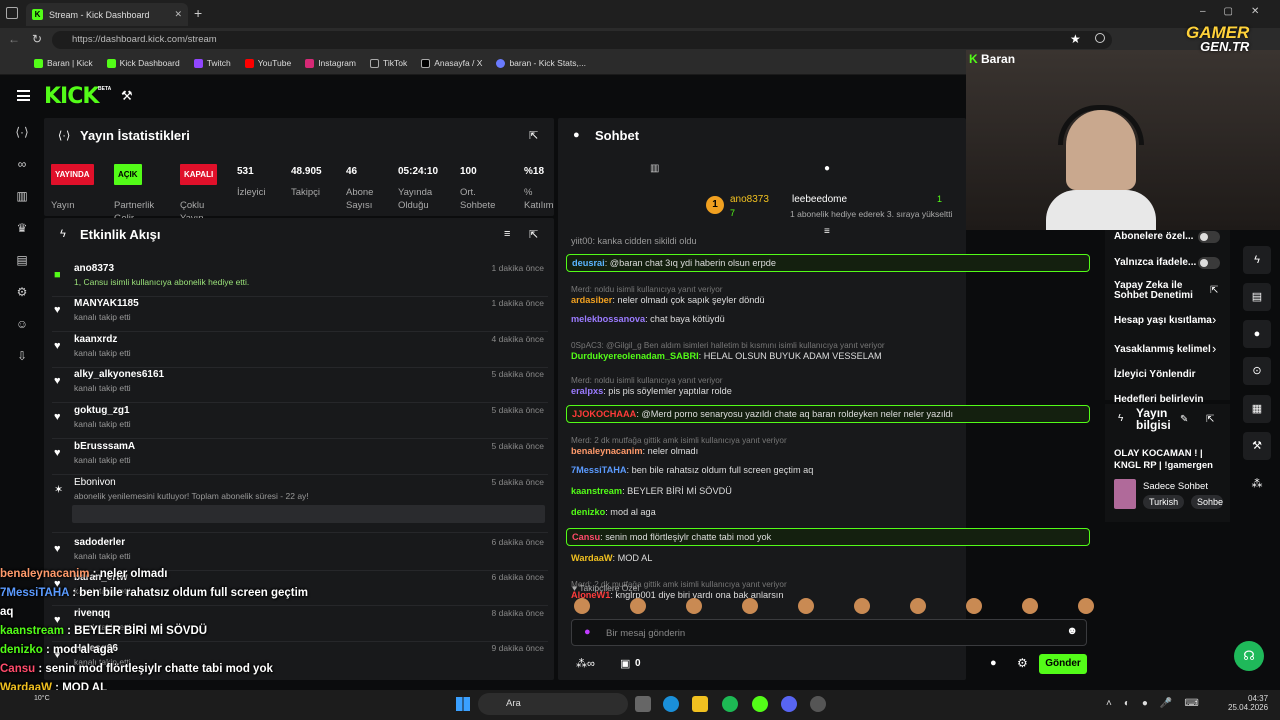 Image resolution: width=1280 pixels, height=720 pixels. What do you see at coordinates (1184, 419) in the screenshot?
I see `edit-icon: ✎` at bounding box center [1184, 419].